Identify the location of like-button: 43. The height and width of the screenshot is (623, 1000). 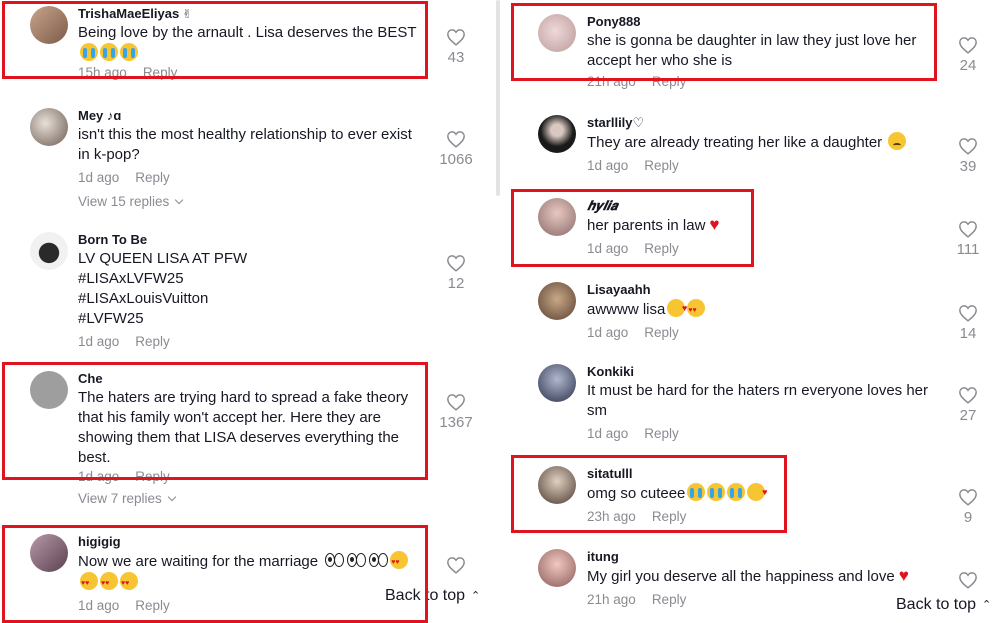
(456, 47).